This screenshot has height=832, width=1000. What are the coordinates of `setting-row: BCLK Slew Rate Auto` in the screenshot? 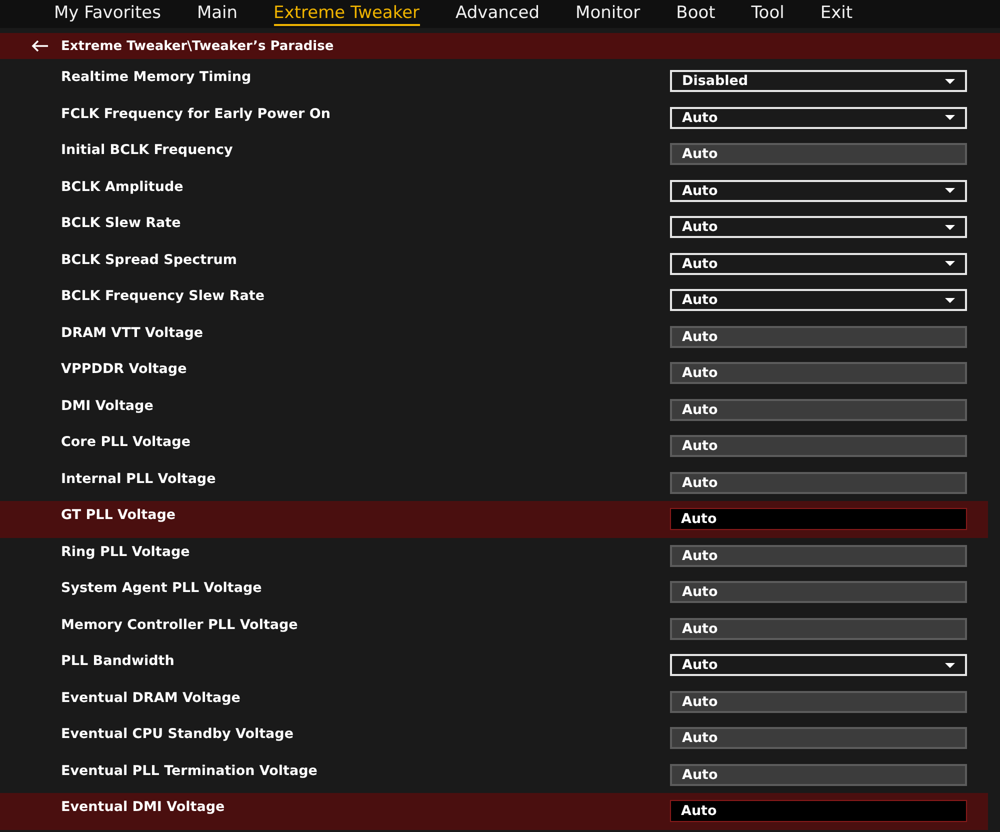 It's located at (494, 227).